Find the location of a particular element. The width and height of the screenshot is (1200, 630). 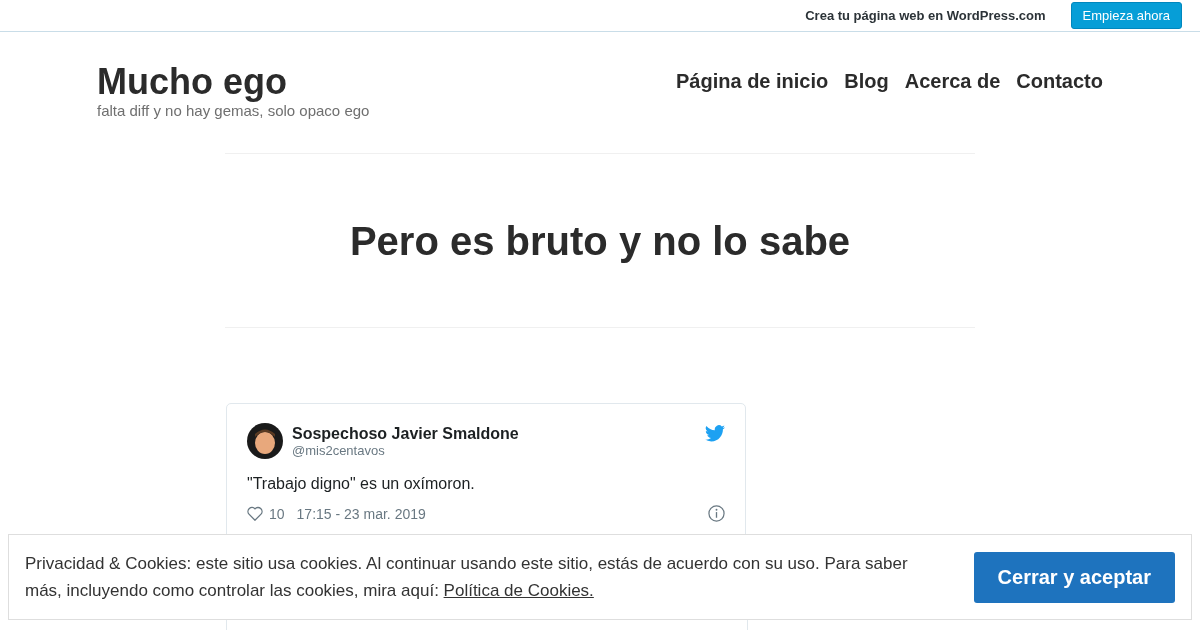

avatar-icon is located at coordinates (265, 441).